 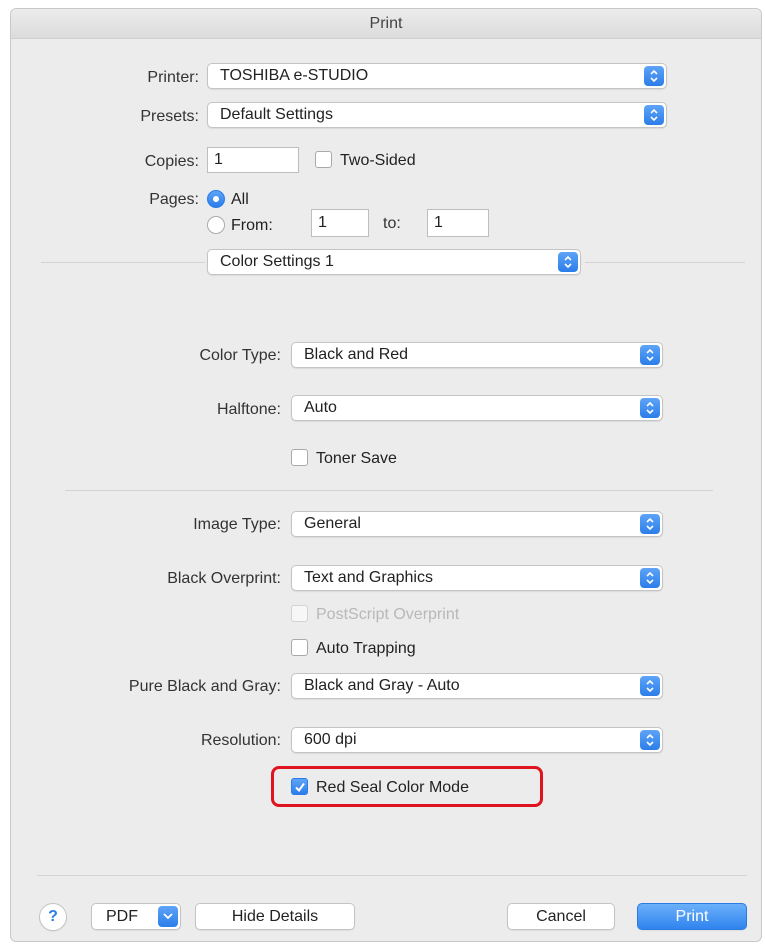 What do you see at coordinates (253, 160) in the screenshot?
I see `copies-field: 1` at bounding box center [253, 160].